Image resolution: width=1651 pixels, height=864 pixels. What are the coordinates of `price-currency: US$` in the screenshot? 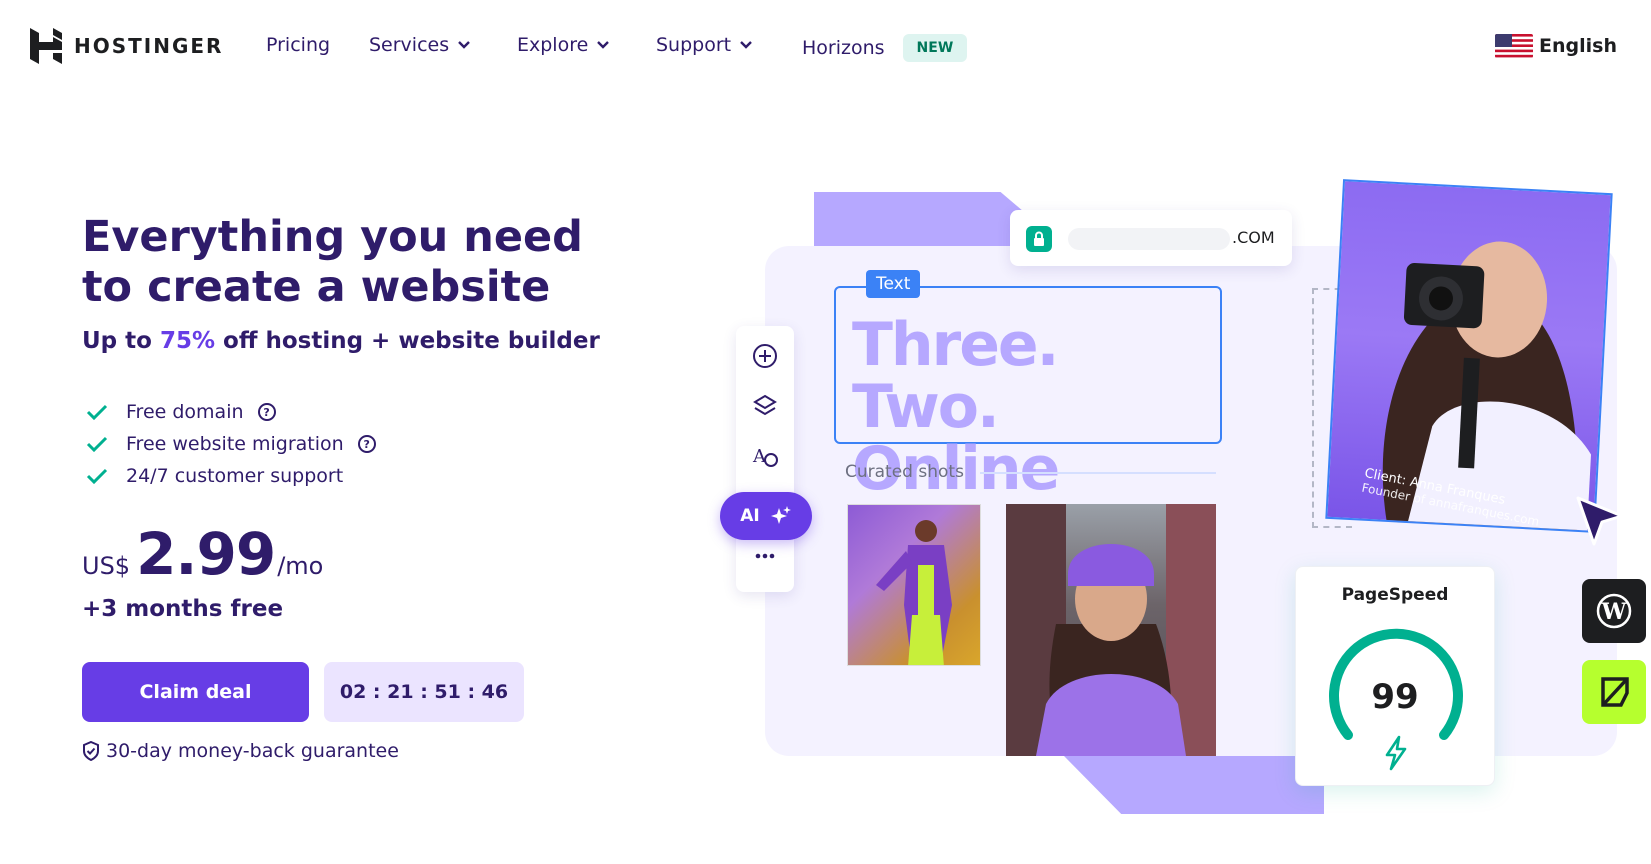 It's located at (106, 566).